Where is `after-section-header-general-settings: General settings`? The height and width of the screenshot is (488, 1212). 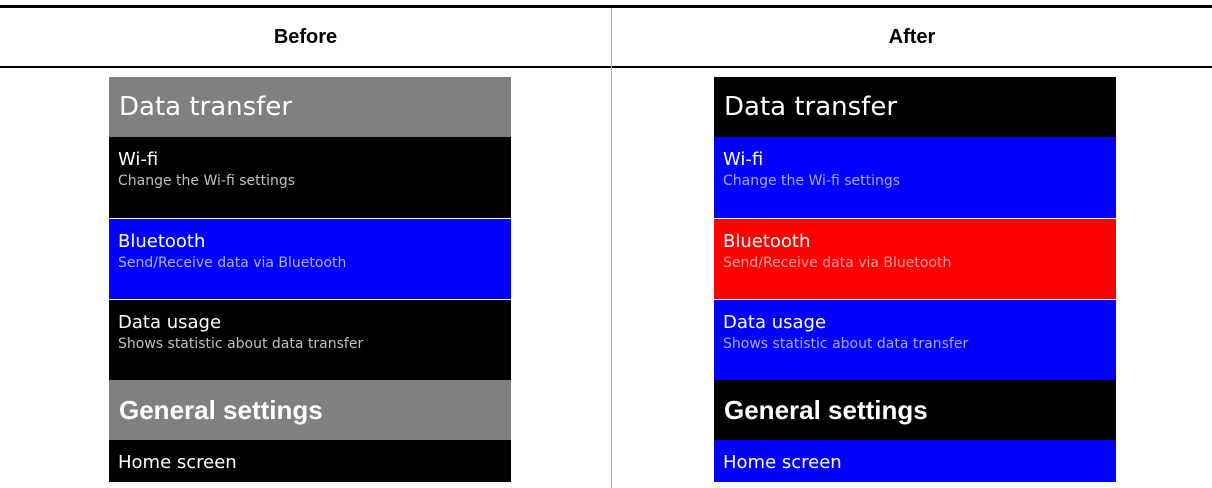
after-section-header-general-settings: General settings is located at coordinates (915, 410).